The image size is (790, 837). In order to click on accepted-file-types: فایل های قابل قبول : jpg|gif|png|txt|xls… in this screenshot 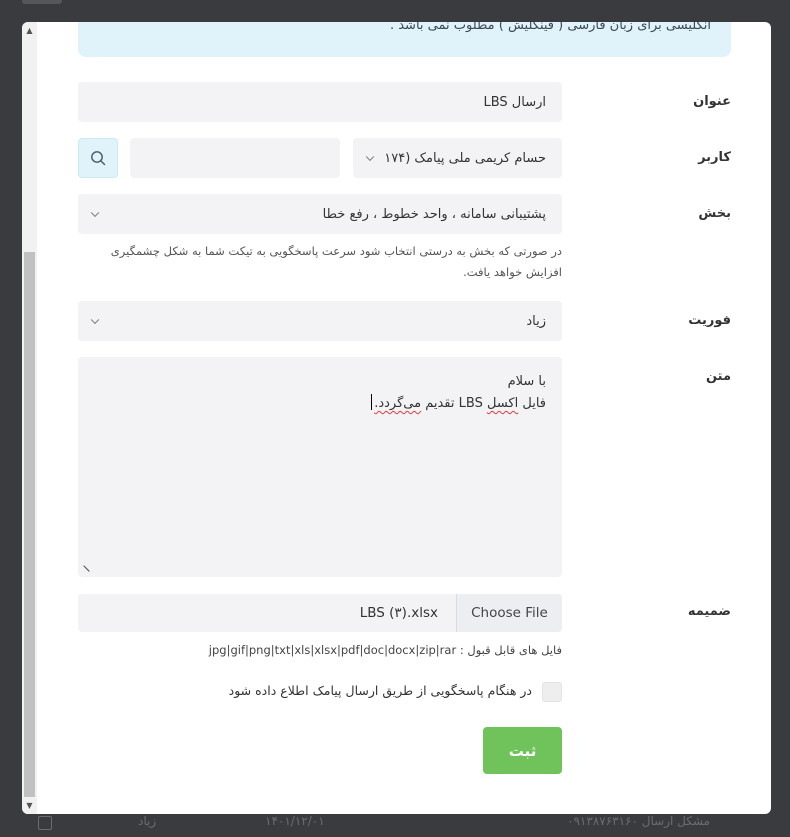, I will do `click(385, 650)`.